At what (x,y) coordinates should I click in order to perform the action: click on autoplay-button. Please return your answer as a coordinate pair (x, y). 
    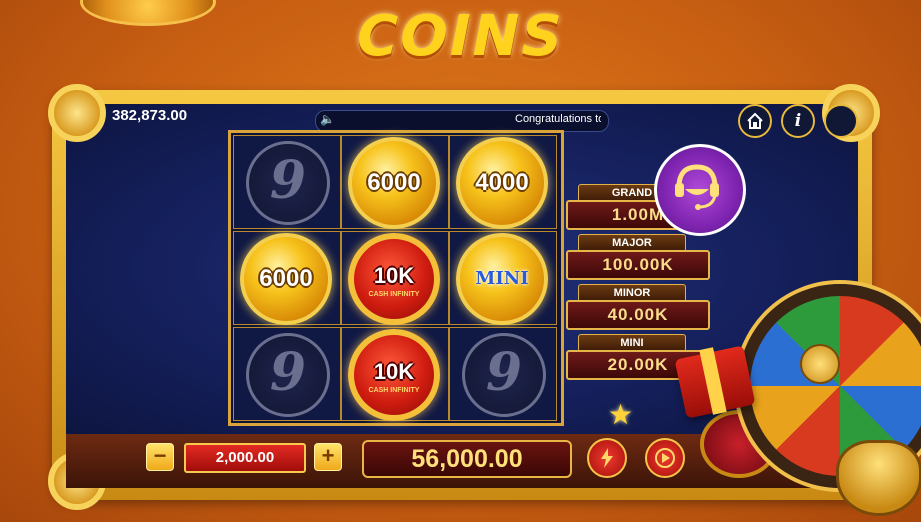
    Looking at the image, I should click on (665, 458).